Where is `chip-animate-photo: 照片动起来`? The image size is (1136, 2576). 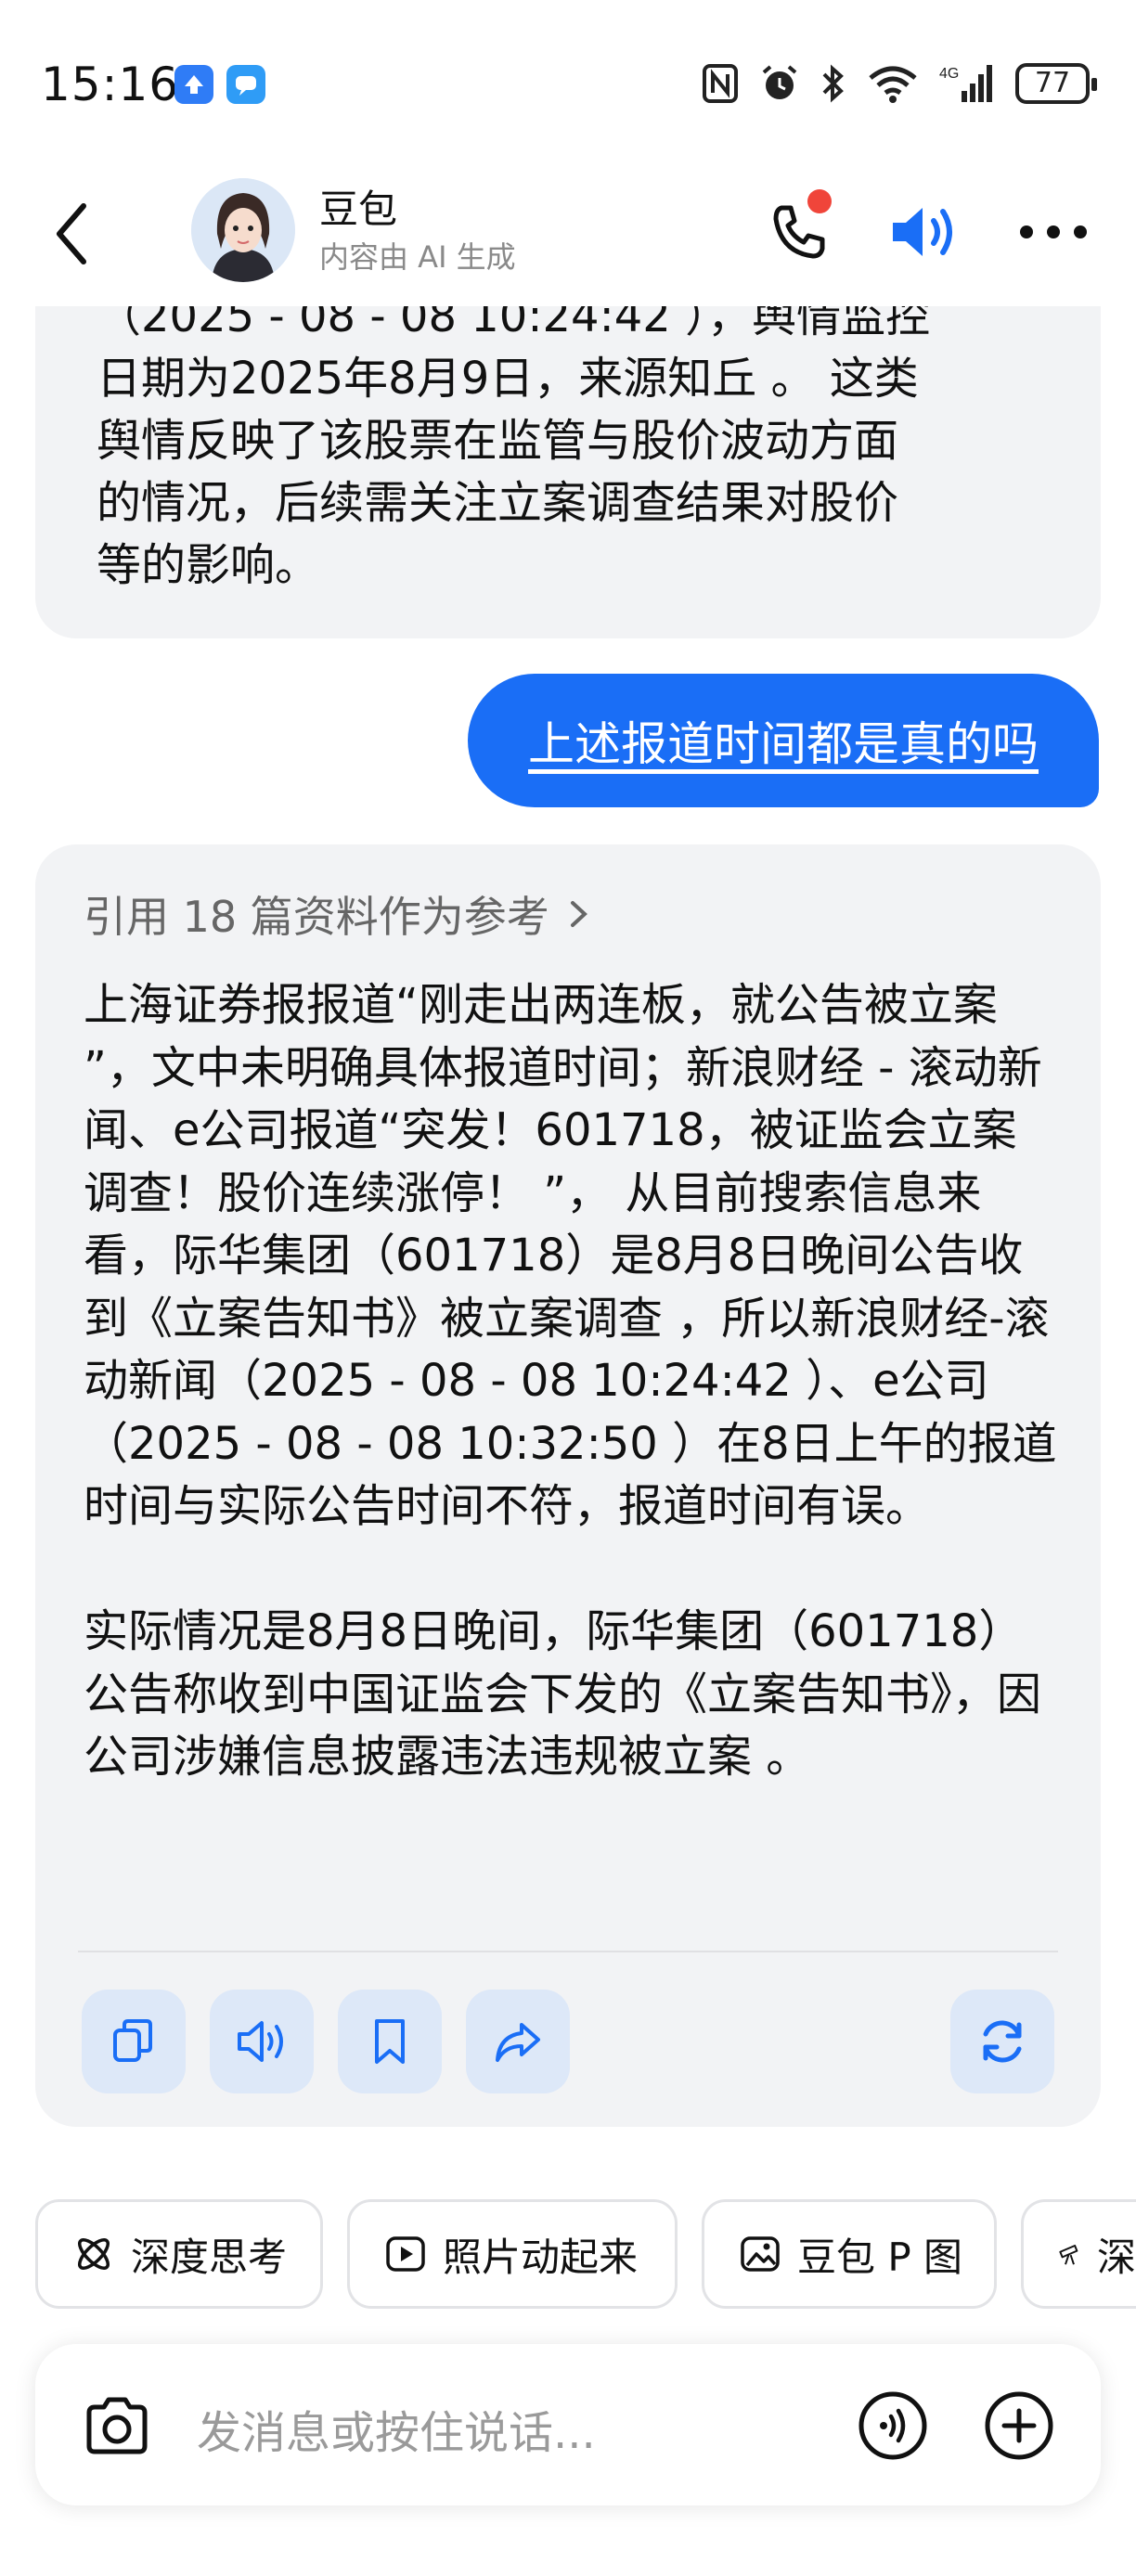
chip-animate-photo: 照片动起来 is located at coordinates (512, 2254).